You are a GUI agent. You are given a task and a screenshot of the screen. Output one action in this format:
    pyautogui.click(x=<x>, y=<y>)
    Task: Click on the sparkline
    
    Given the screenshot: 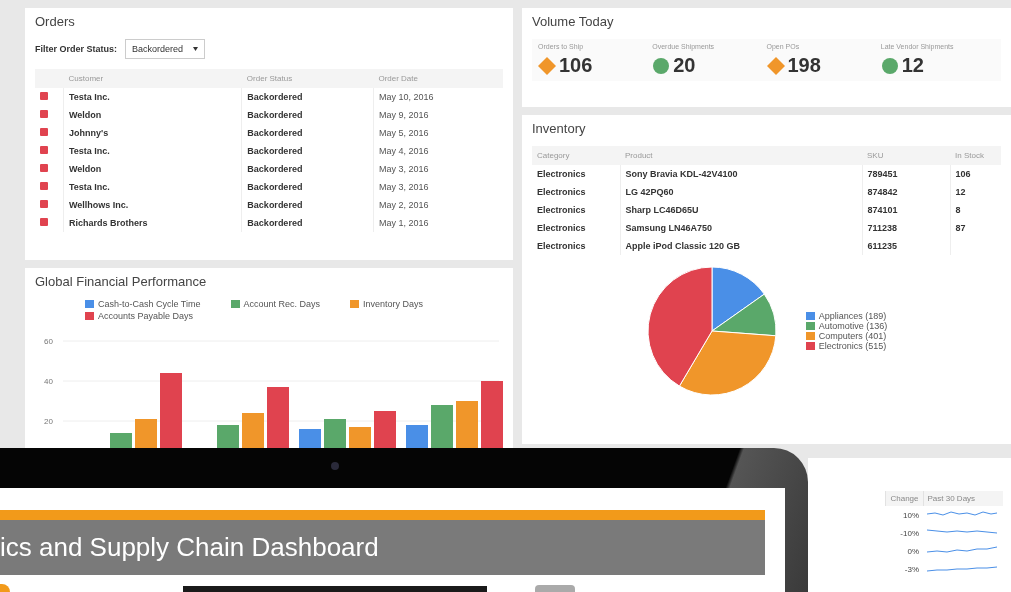 What is the action you would take?
    pyautogui.click(x=963, y=550)
    